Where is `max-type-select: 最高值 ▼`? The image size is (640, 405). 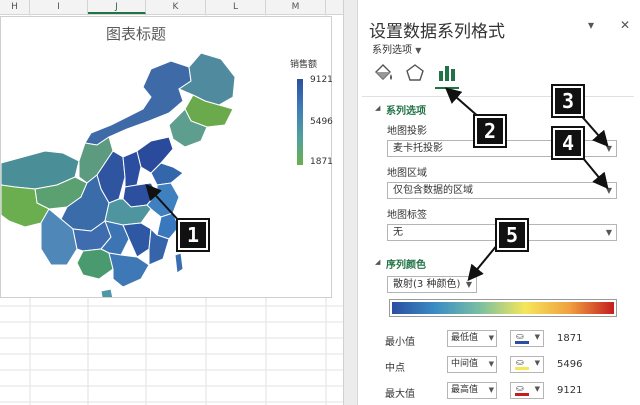
max-type-select: 最高值 ▼ is located at coordinates (472, 390).